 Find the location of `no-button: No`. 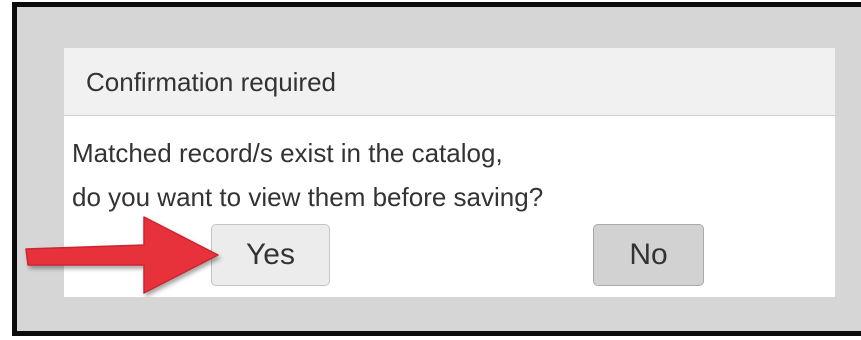

no-button: No is located at coordinates (648, 255).